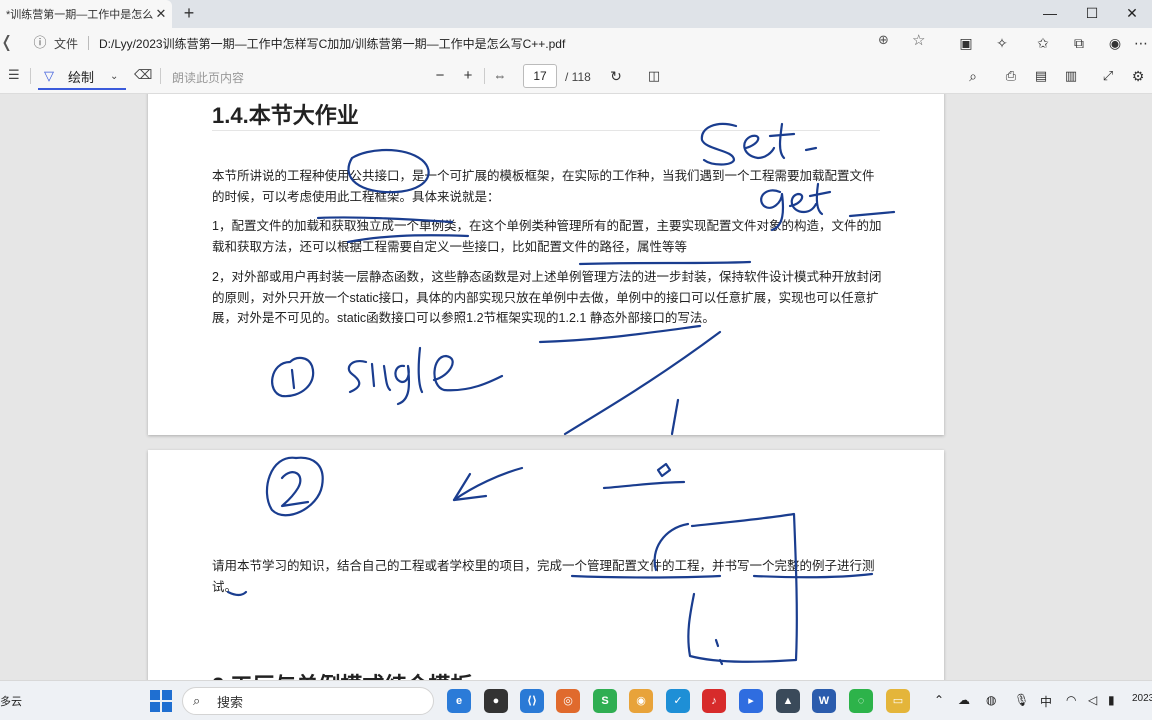 The height and width of the screenshot is (720, 1152). I want to click on new-tab-button: +, so click(189, 14).